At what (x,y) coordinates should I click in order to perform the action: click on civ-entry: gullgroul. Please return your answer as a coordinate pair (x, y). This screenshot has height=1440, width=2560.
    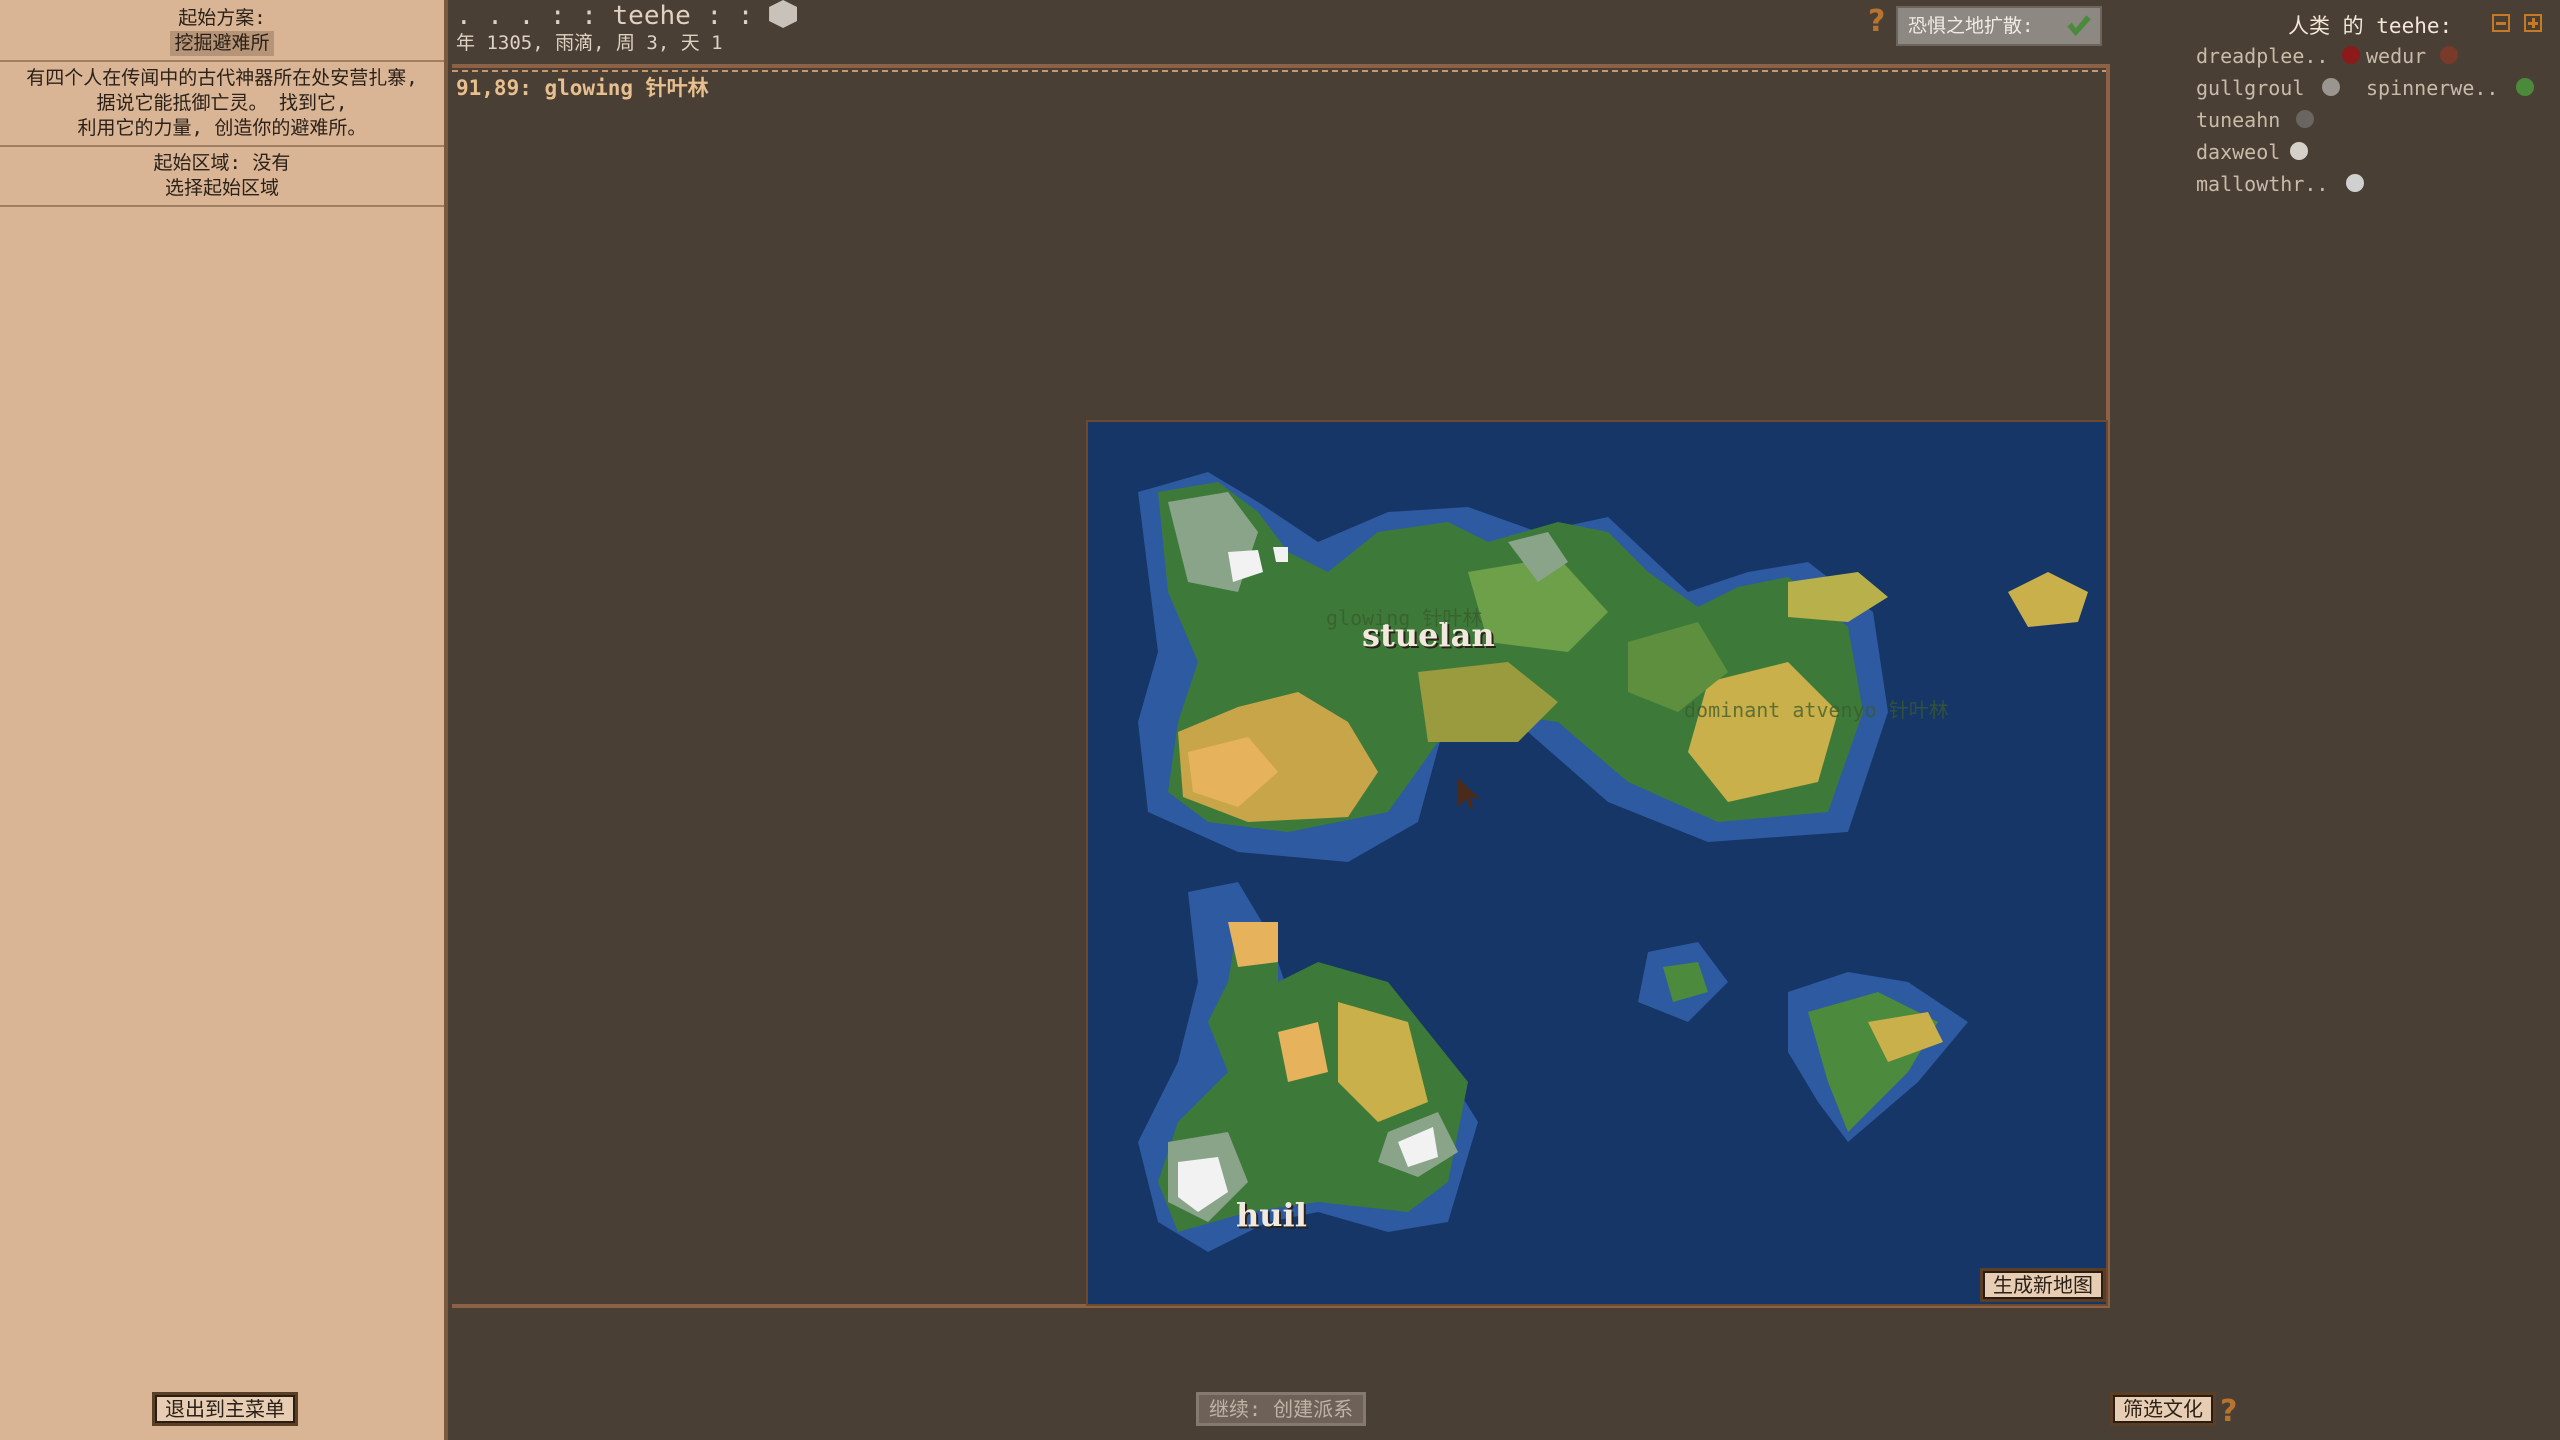
    Looking at the image, I should click on (2250, 88).